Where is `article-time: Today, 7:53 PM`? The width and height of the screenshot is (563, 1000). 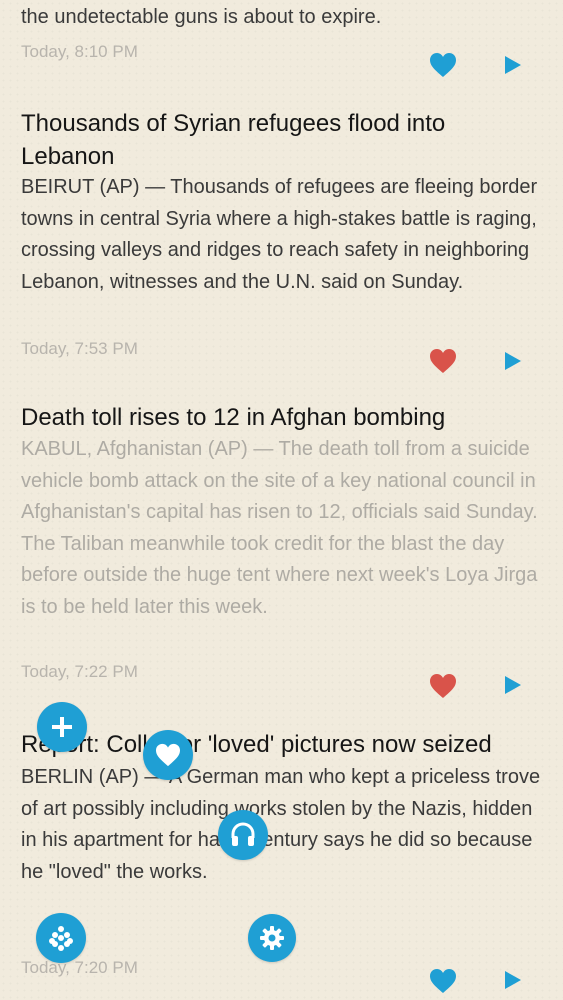
article-time: Today, 7:53 PM is located at coordinates (79, 348).